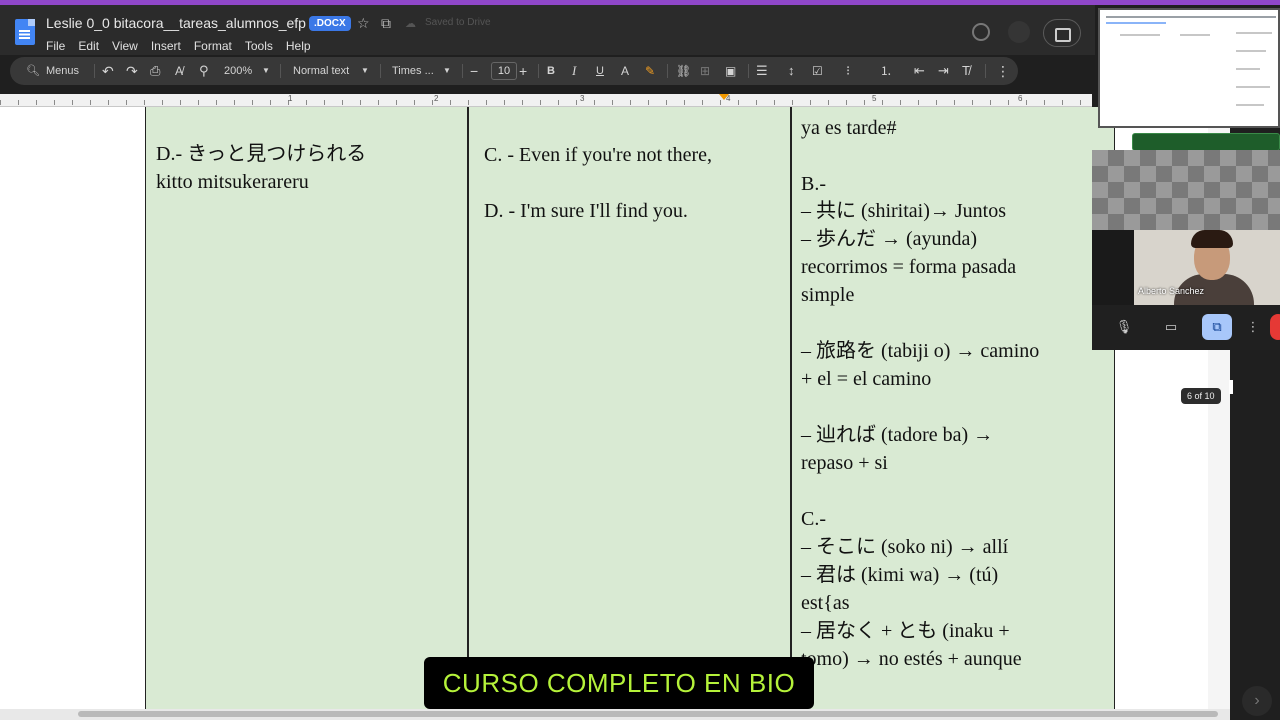 The image size is (1280, 720). Describe the element at coordinates (598, 155) in the screenshot. I see `cell-text: C. - Even if you're not there,` at that location.